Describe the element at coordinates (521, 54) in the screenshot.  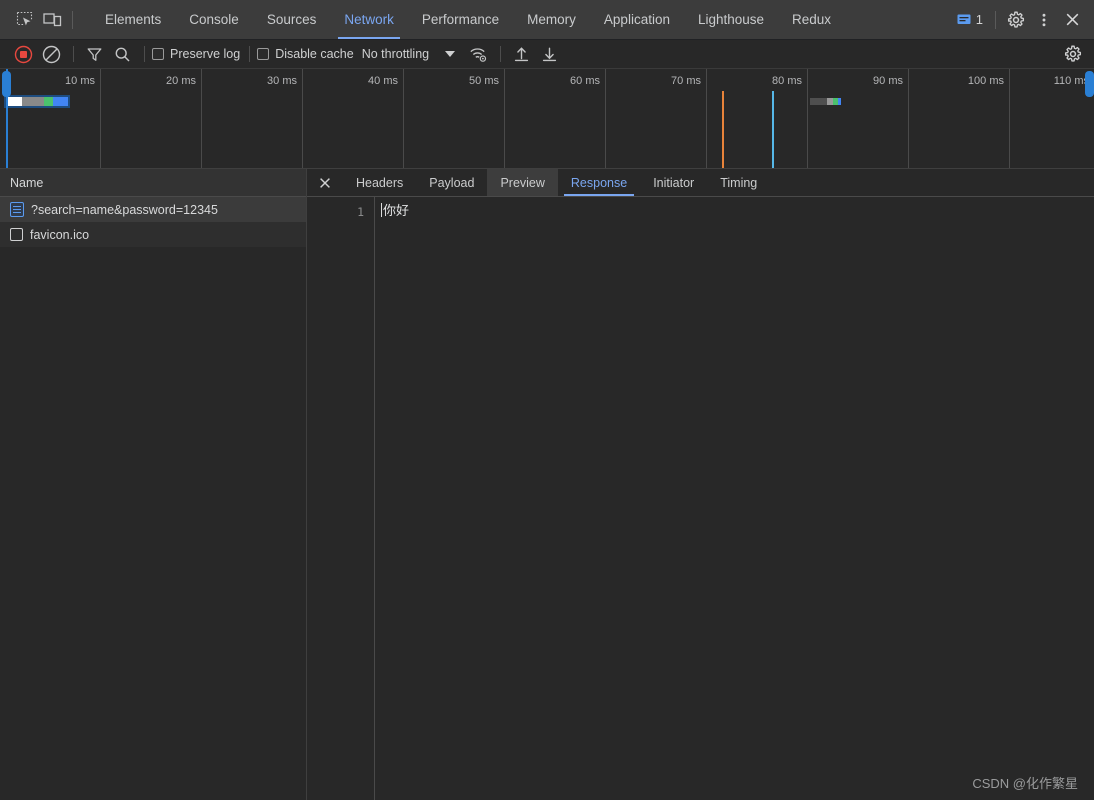
I see `import-har-icon` at that location.